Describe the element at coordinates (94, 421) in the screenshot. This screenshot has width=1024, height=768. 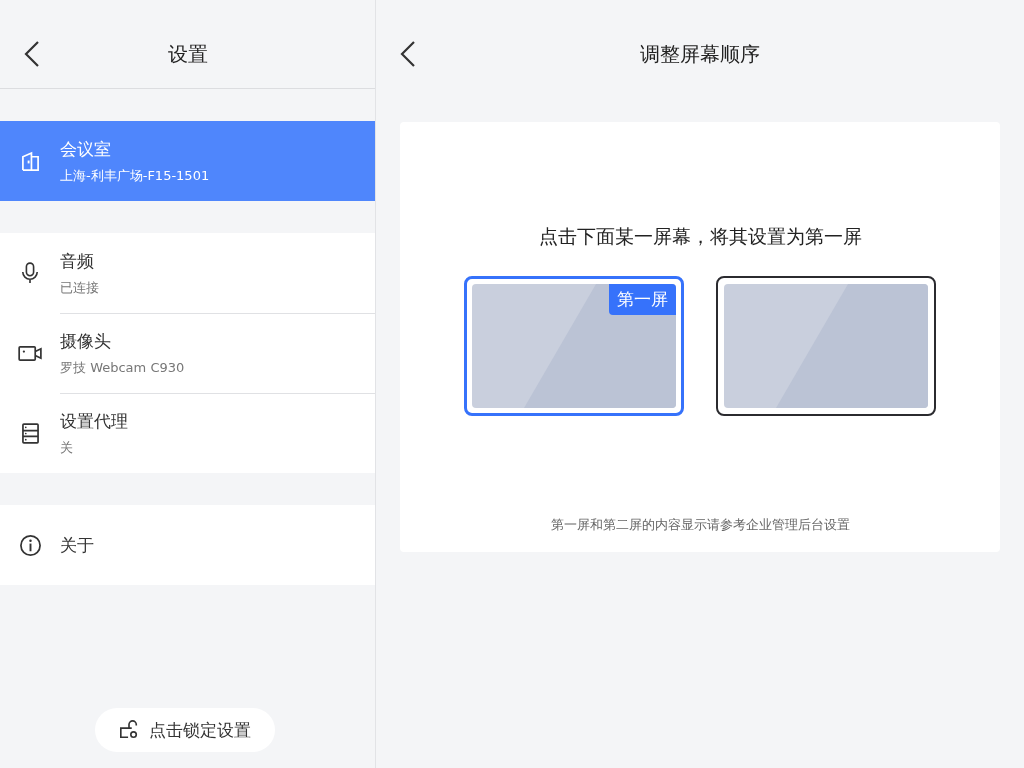
I see `item-label: 设置代理` at that location.